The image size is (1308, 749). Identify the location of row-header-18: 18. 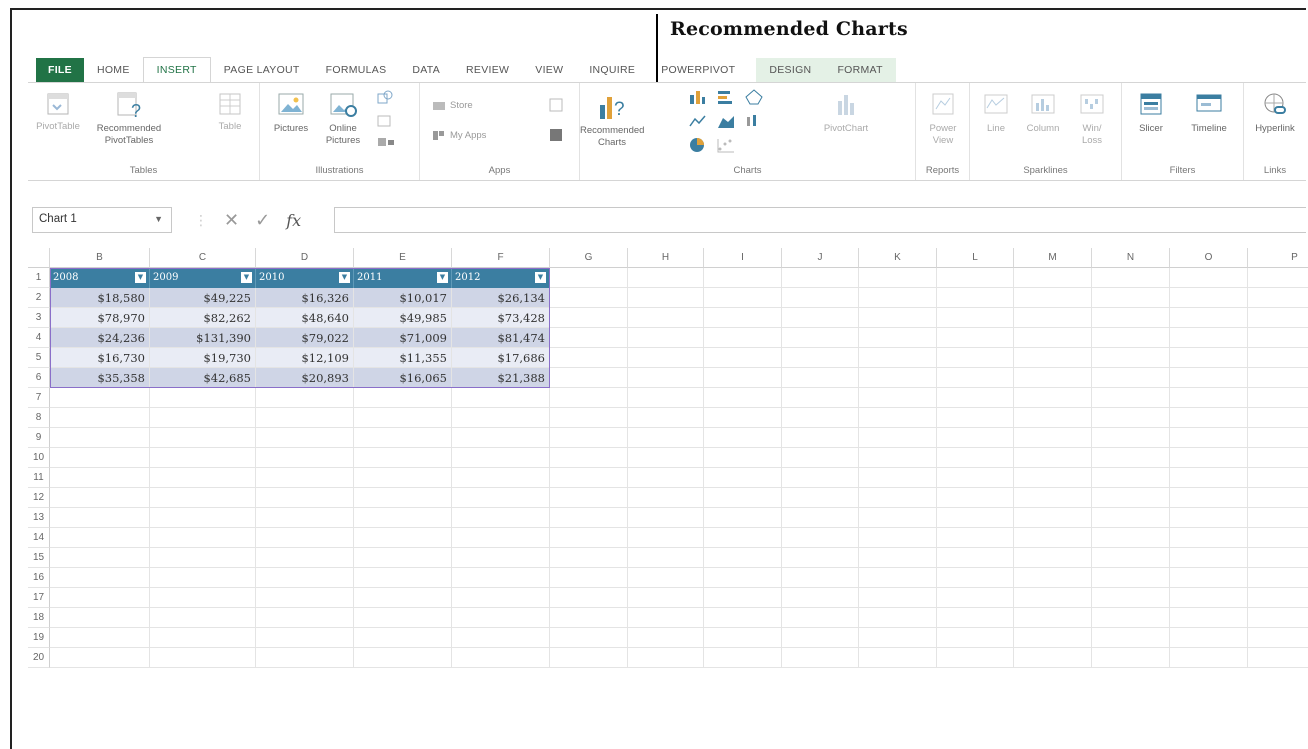
(39, 618).